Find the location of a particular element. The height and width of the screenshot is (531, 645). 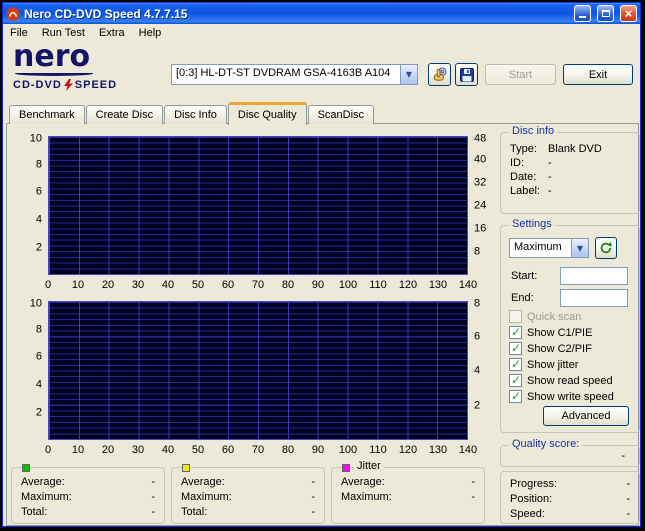

checkbox-label: Show C1/PIE is located at coordinates (560, 332).